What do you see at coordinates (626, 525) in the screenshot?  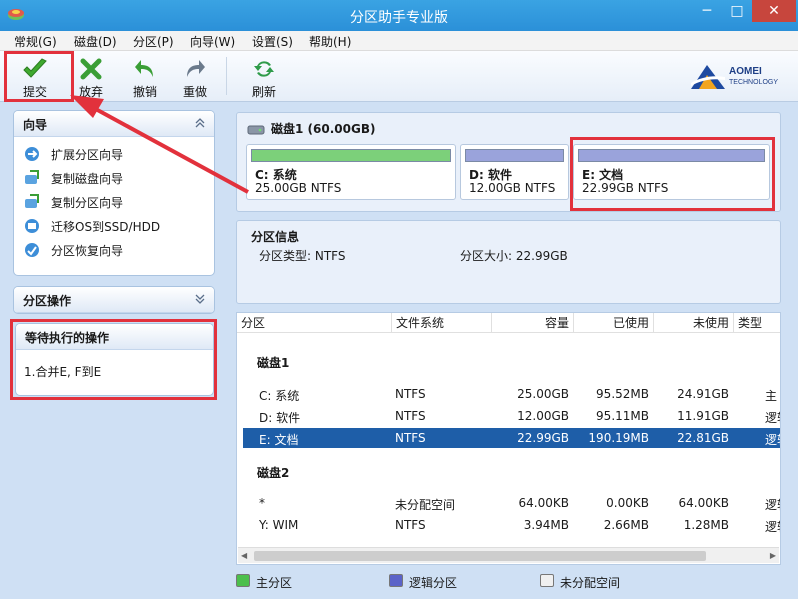 I see `cell-used: 2.66MB` at bounding box center [626, 525].